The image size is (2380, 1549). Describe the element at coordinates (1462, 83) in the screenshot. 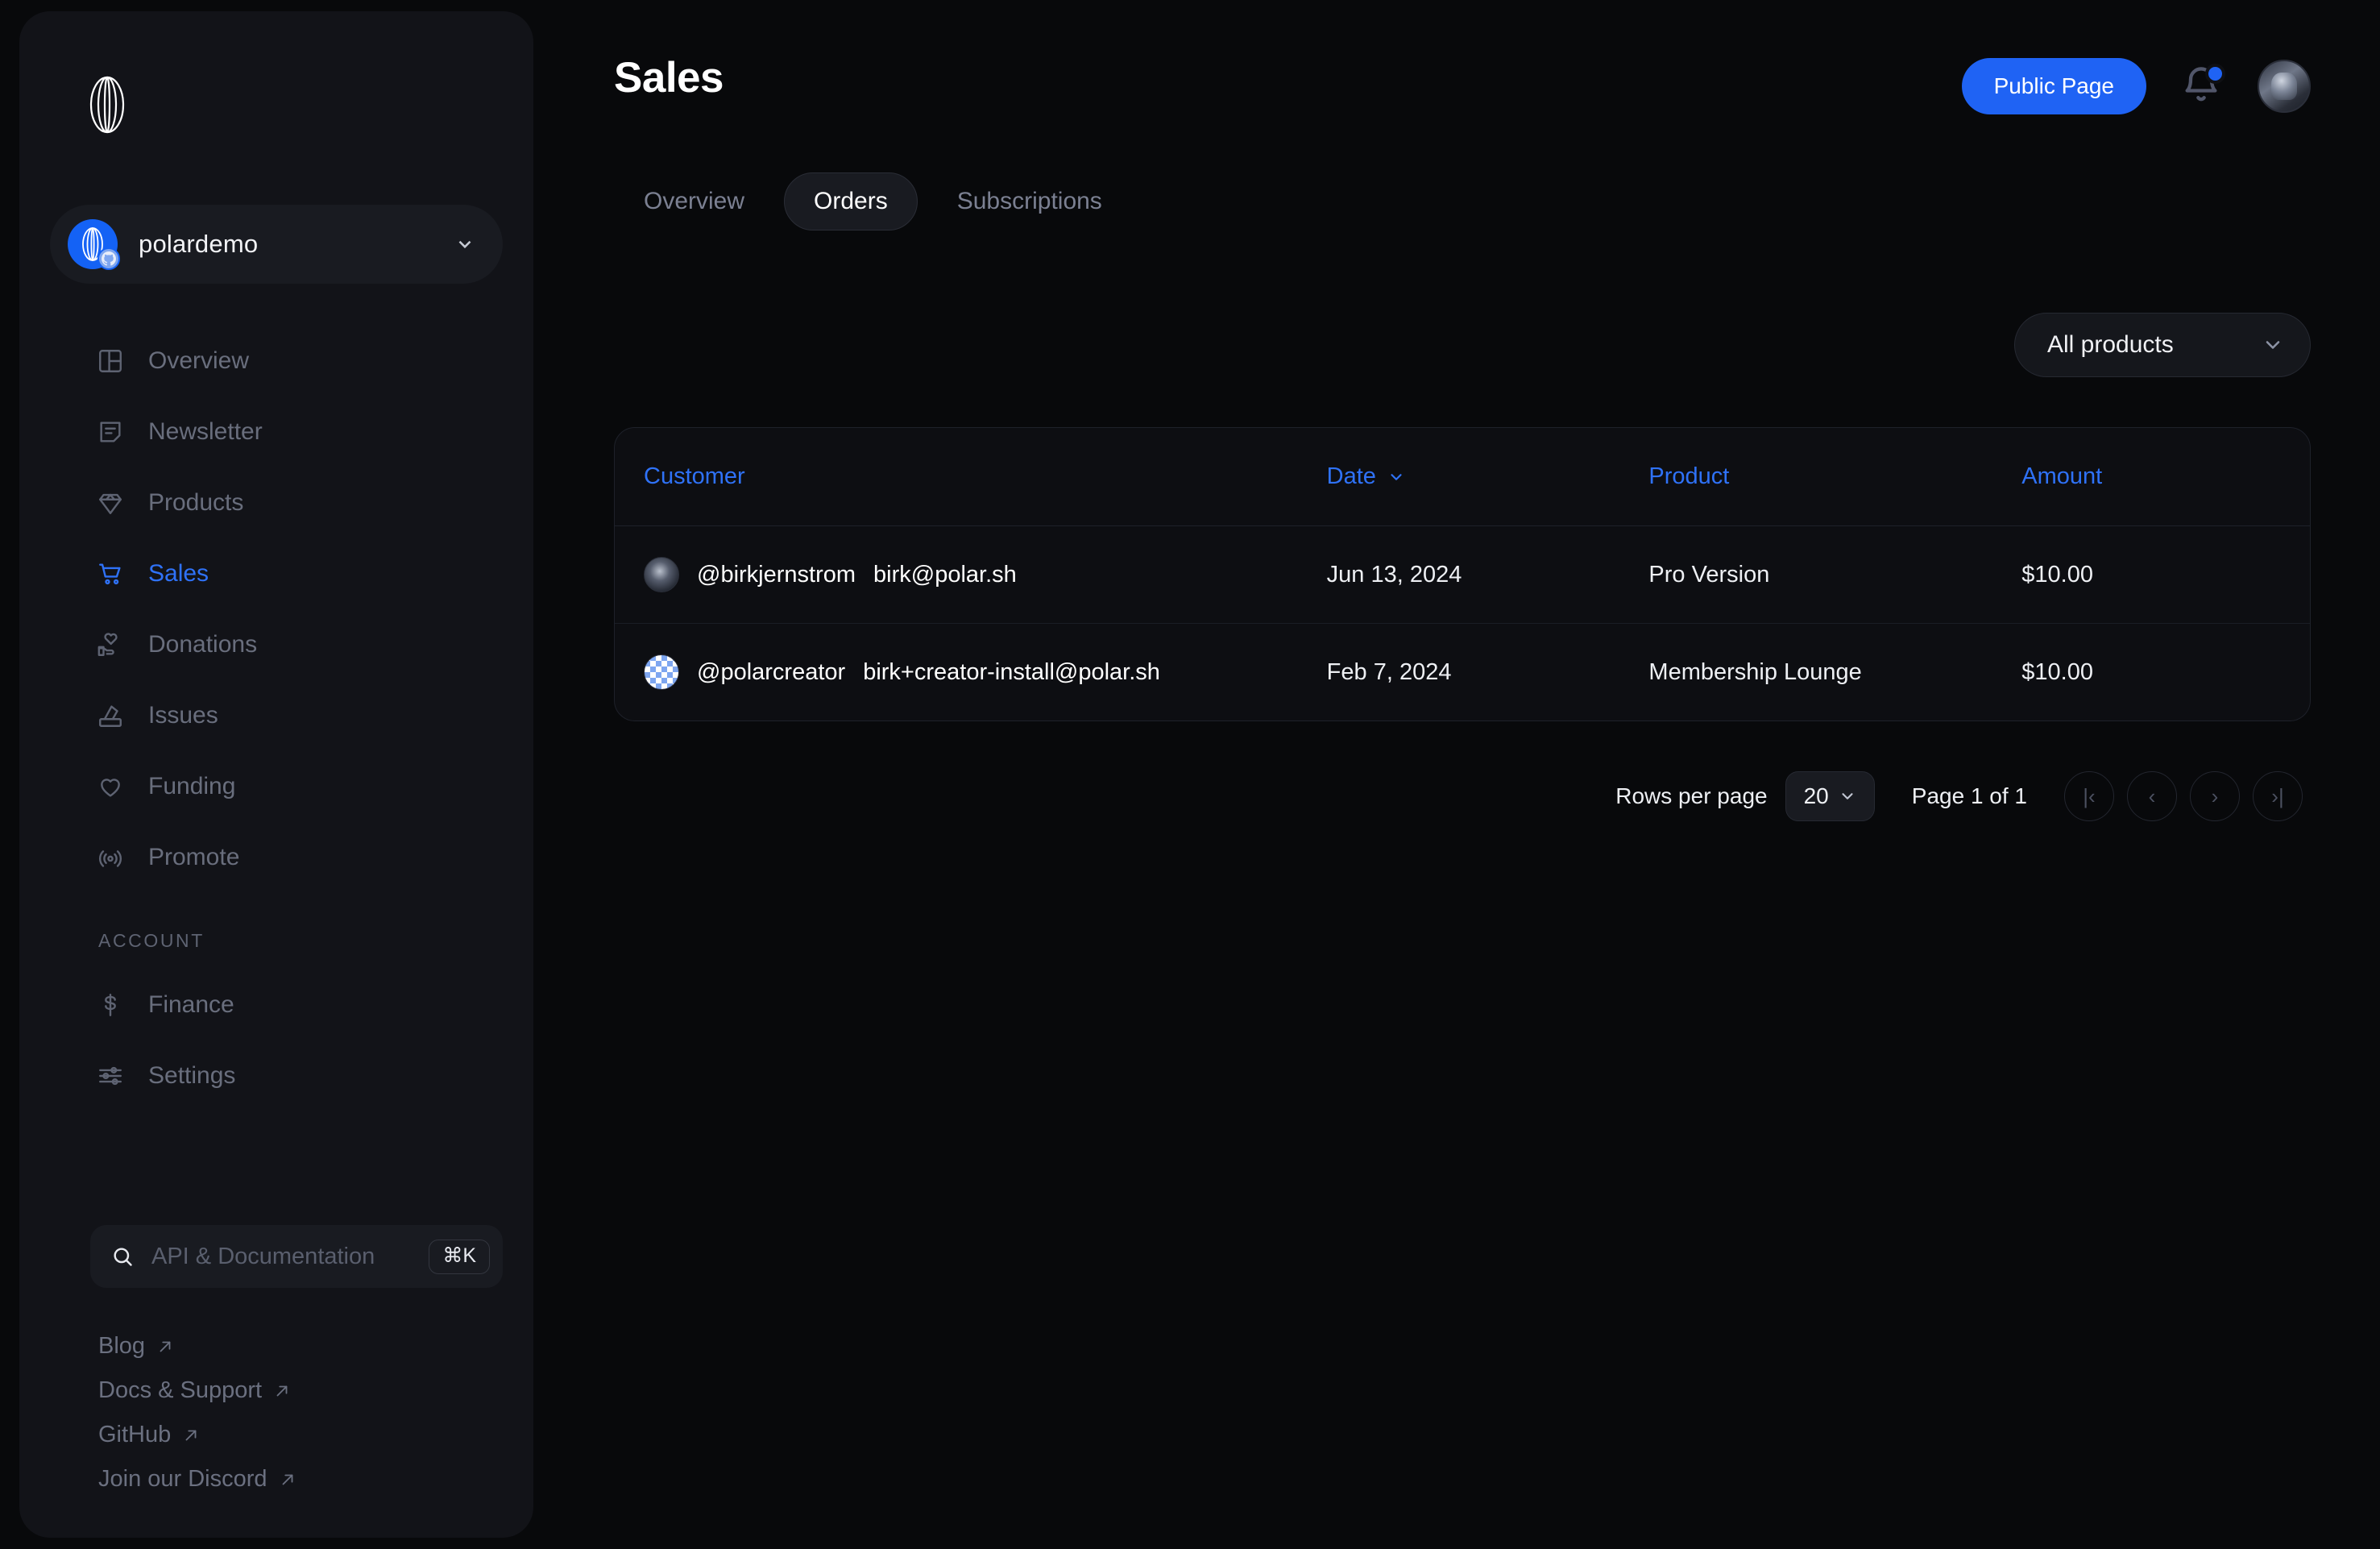

I see `main-header: Sales Public Page` at that location.